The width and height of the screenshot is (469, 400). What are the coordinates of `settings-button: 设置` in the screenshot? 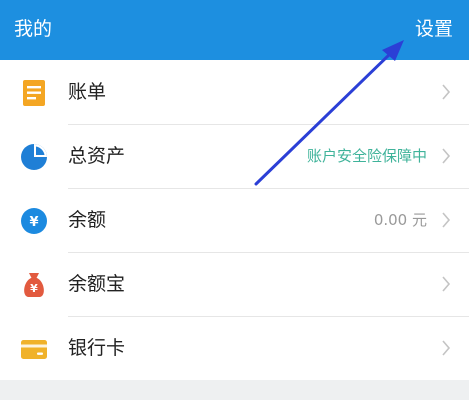 It's located at (434, 29).